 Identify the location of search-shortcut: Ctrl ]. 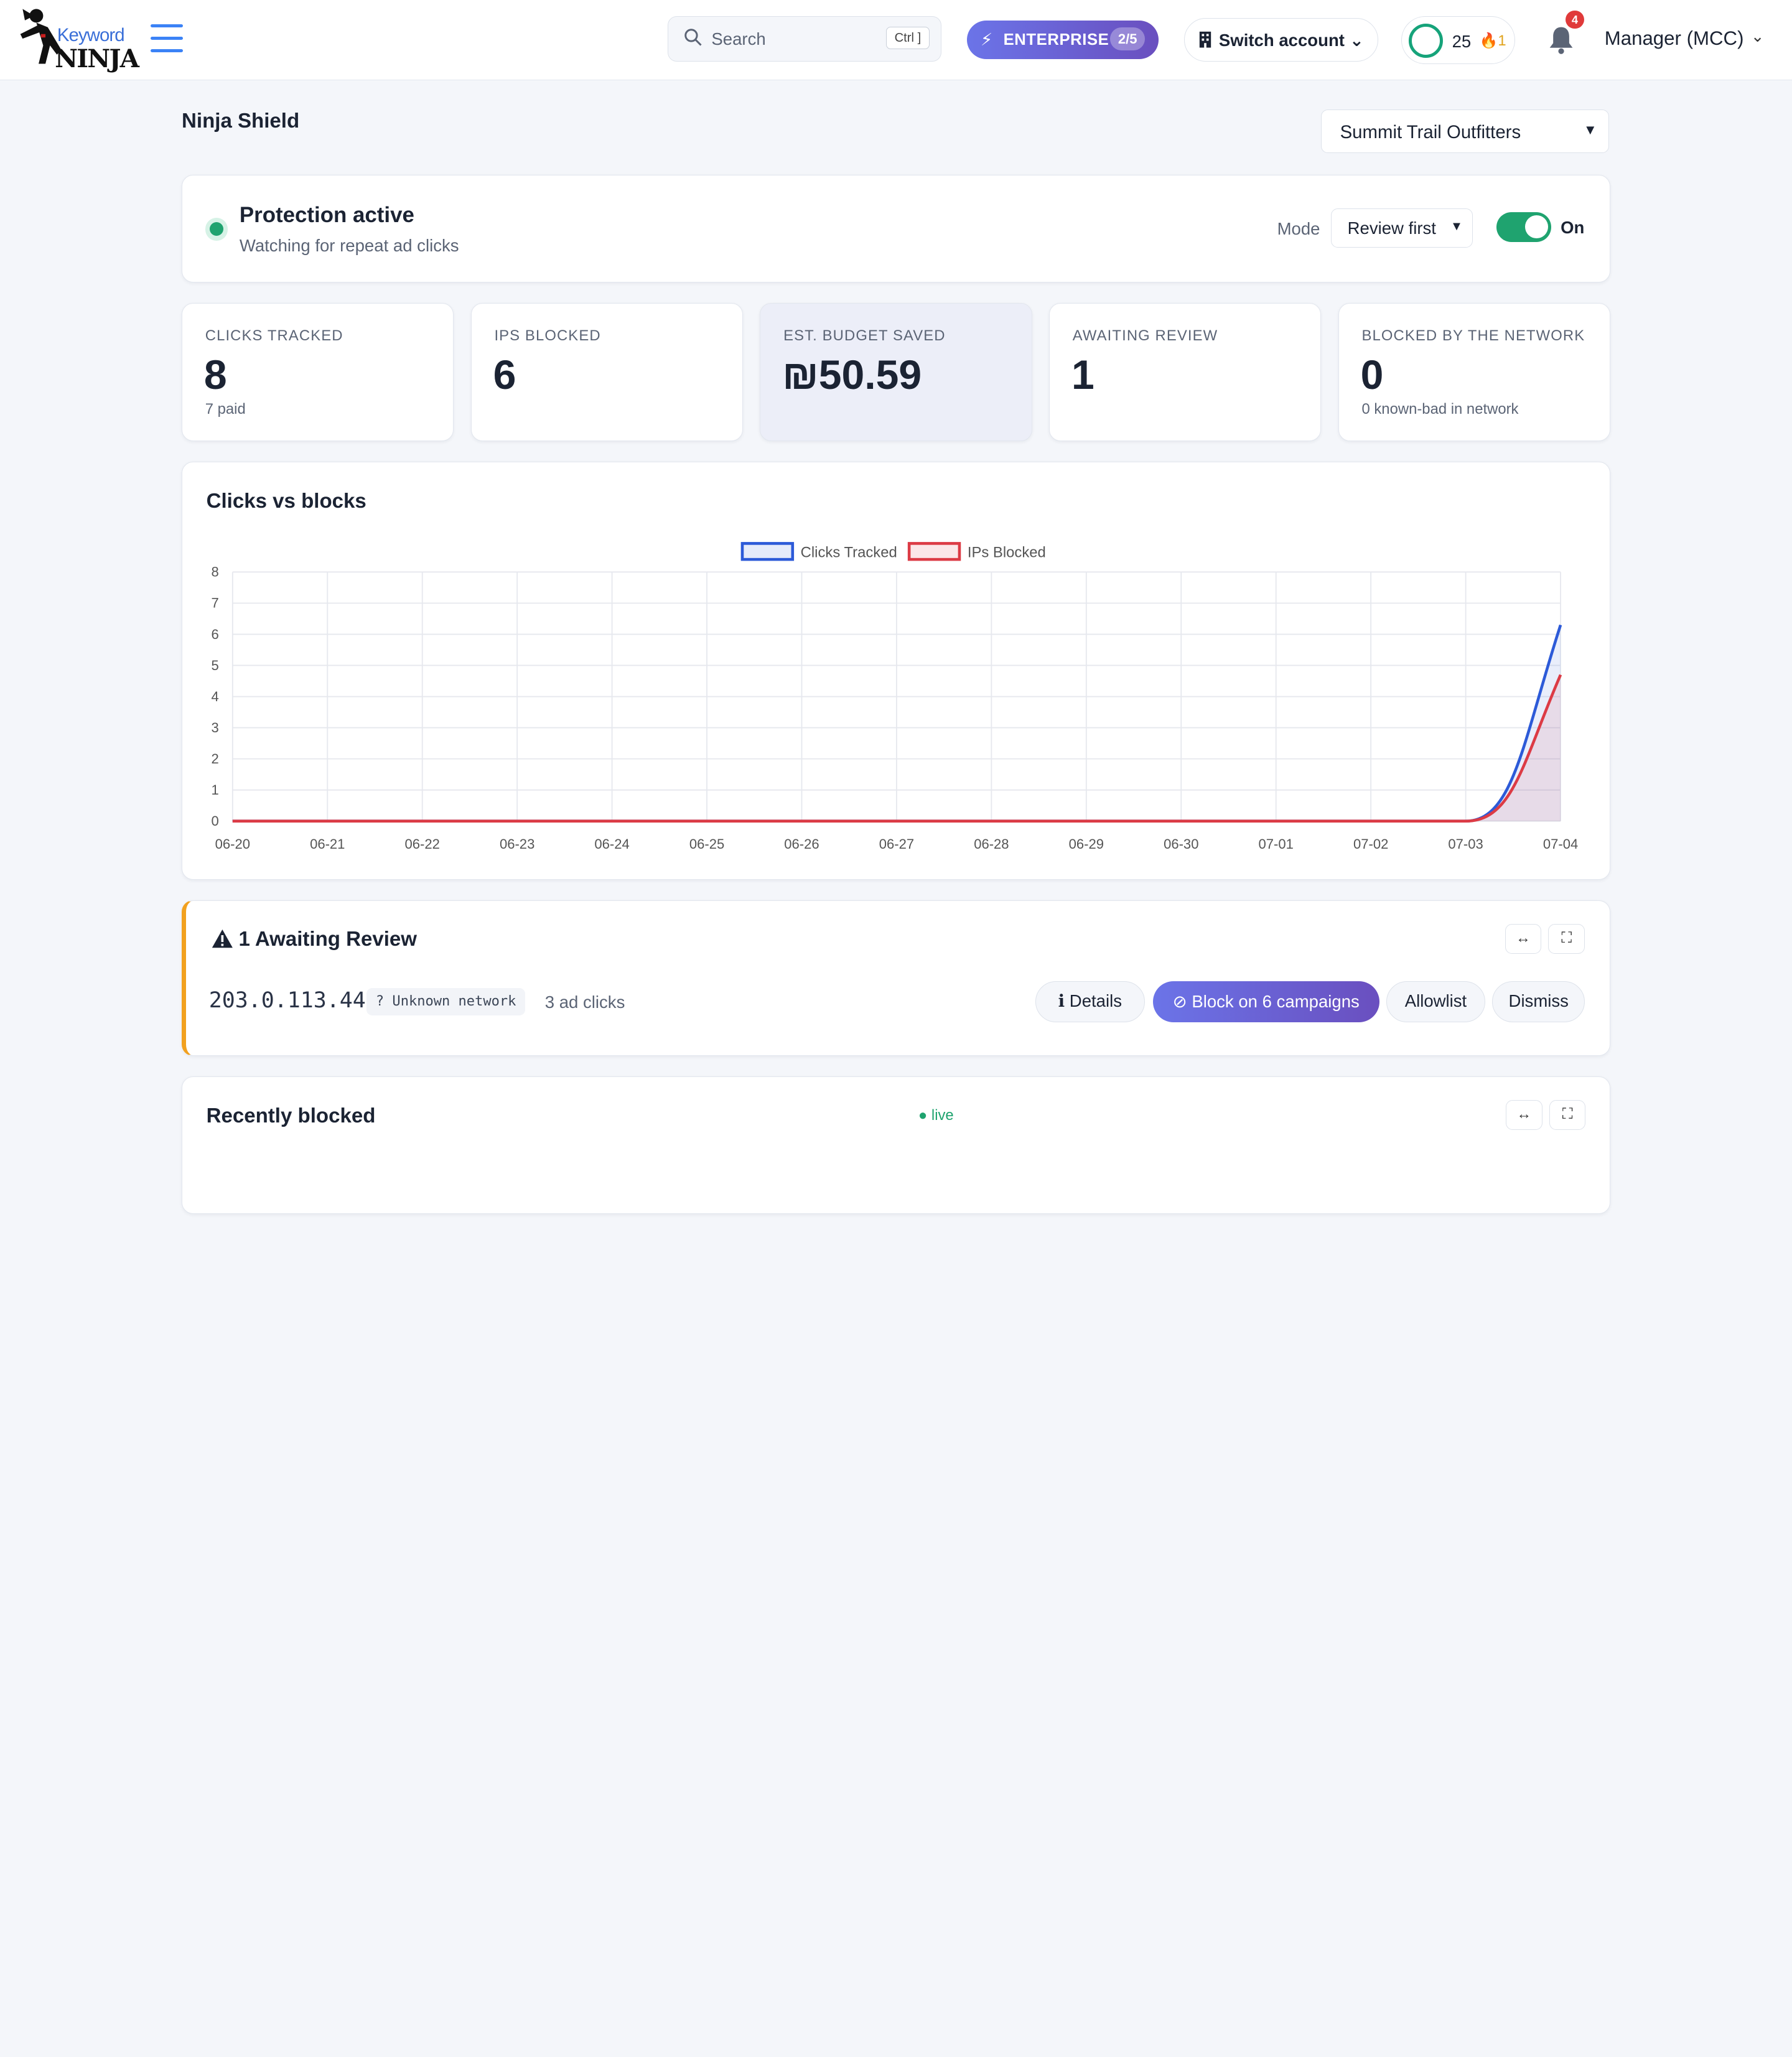
(907, 38).